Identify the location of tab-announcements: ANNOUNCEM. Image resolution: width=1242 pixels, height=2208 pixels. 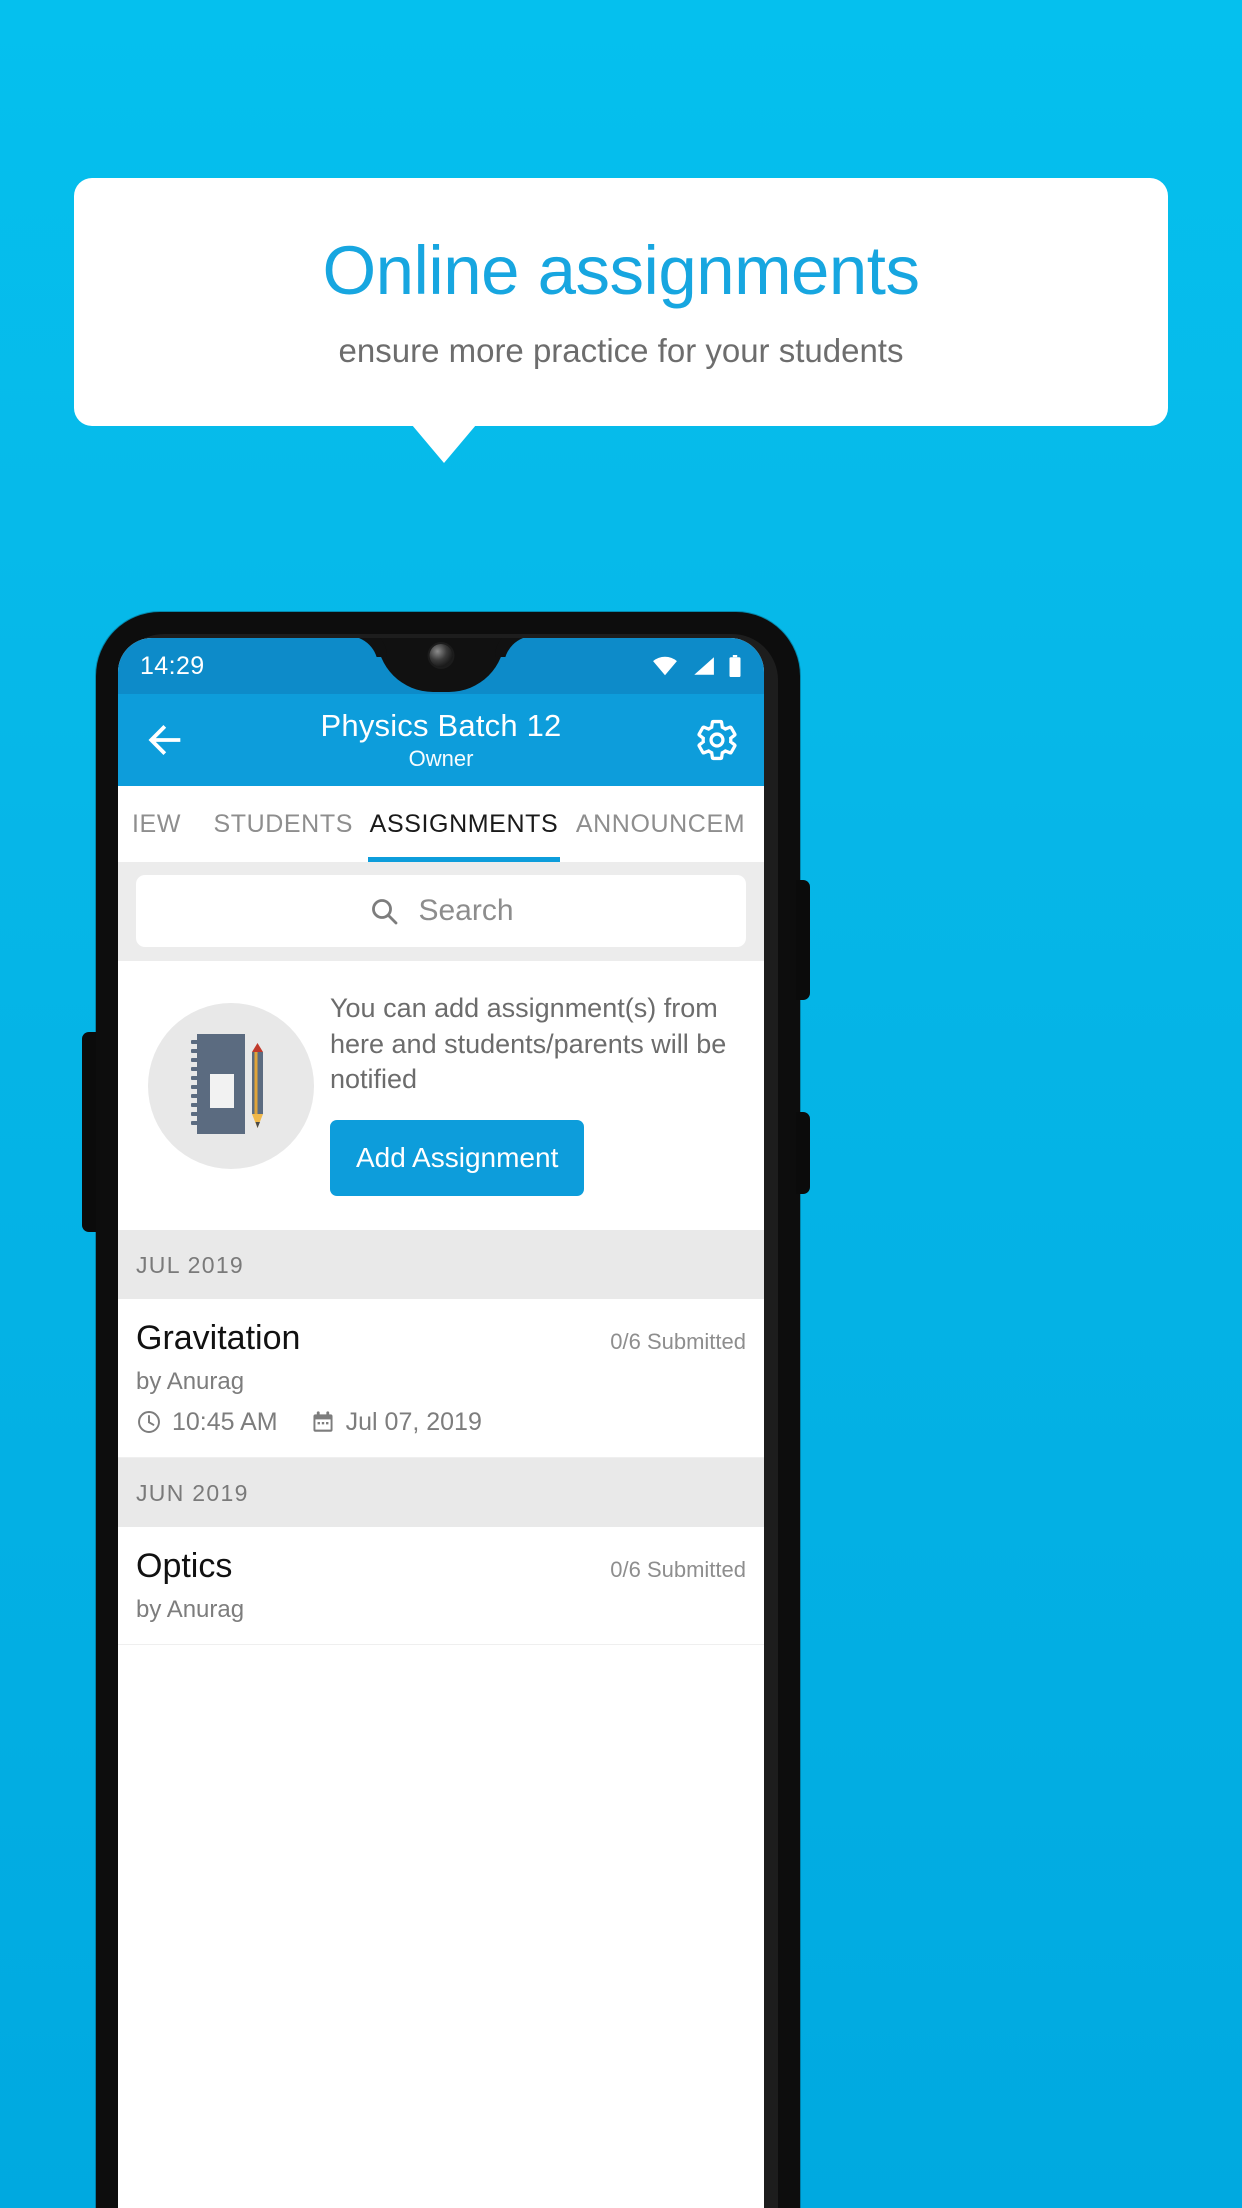
(662, 824).